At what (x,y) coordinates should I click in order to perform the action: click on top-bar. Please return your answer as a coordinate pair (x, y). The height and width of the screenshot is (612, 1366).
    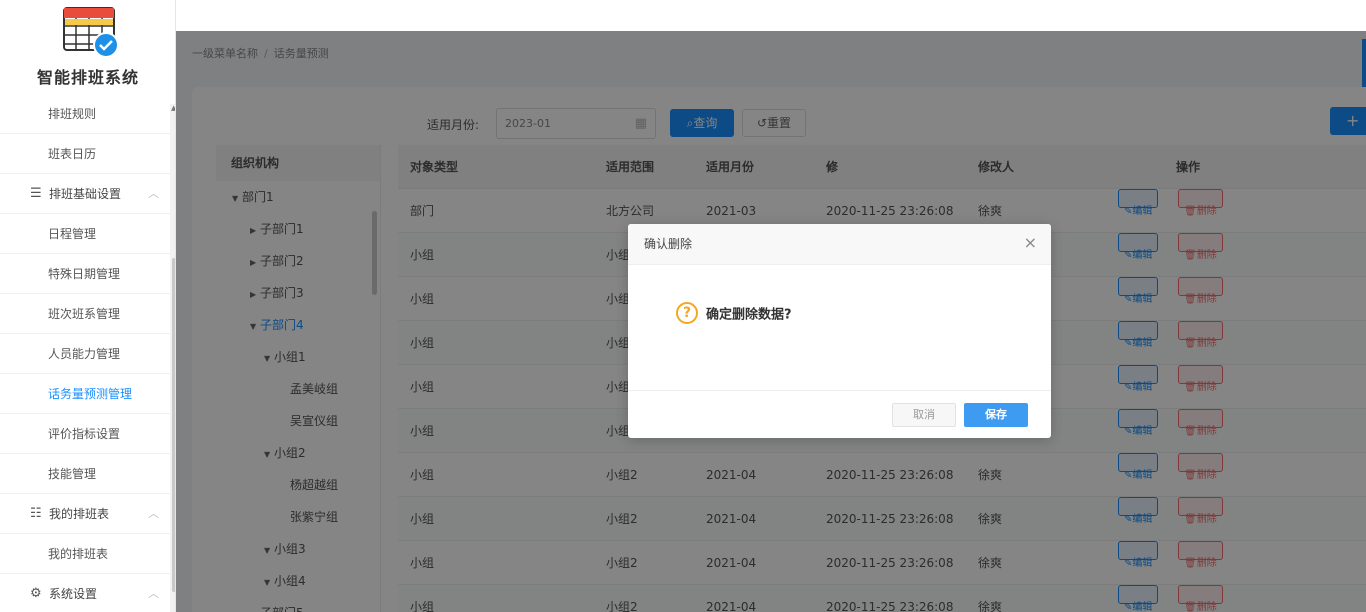
    Looking at the image, I should click on (771, 15).